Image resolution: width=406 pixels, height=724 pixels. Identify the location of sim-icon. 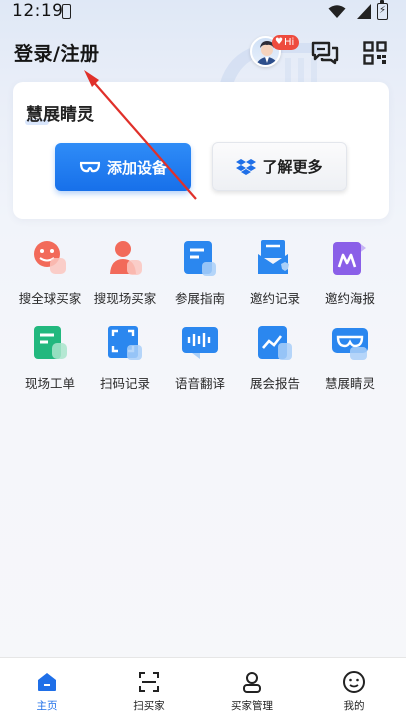
(66, 11).